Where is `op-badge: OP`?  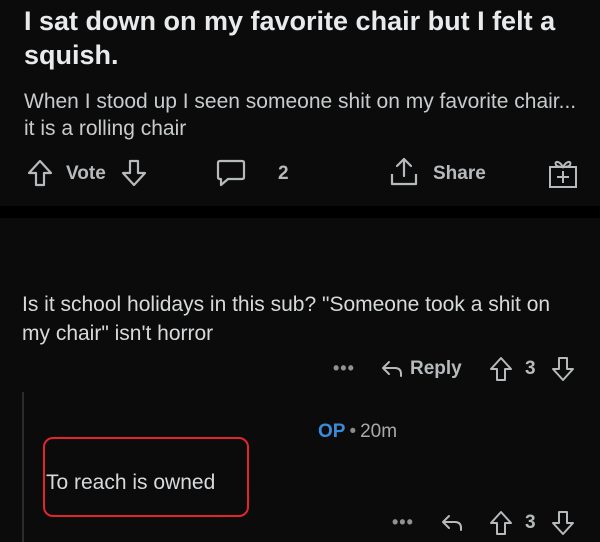
op-badge: OP is located at coordinates (331, 431).